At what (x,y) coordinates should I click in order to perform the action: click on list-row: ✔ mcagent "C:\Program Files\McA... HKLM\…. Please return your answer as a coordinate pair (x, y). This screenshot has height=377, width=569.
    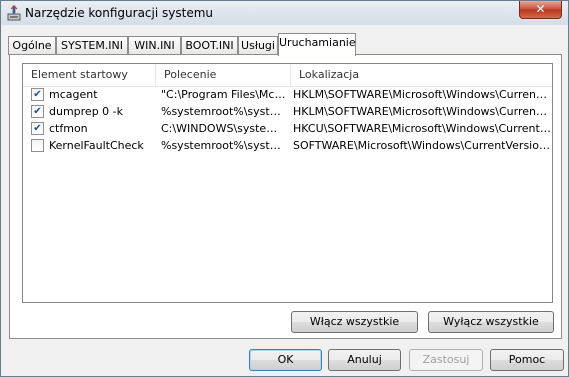
    Looking at the image, I should click on (287, 94).